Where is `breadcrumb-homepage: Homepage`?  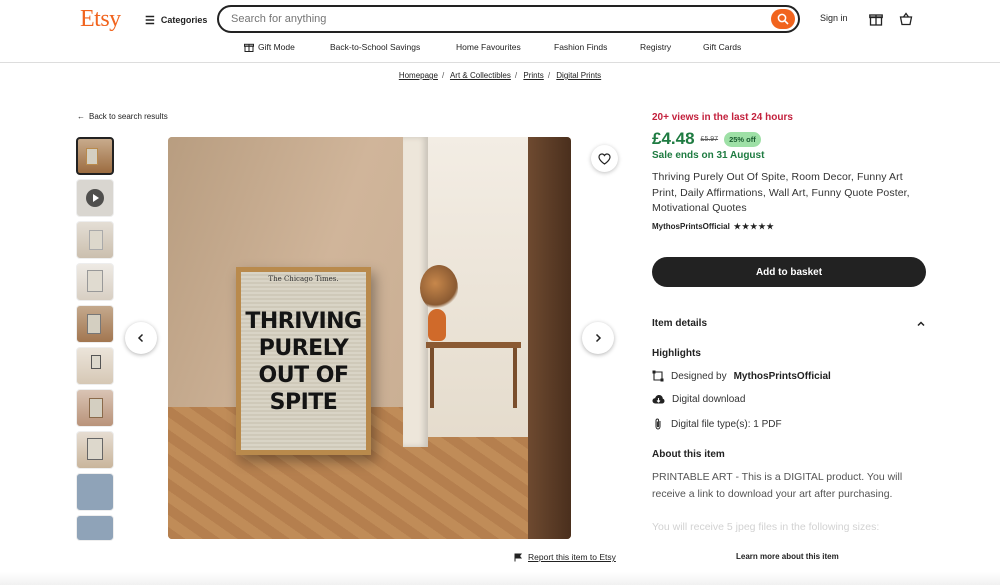 breadcrumb-homepage: Homepage is located at coordinates (418, 75).